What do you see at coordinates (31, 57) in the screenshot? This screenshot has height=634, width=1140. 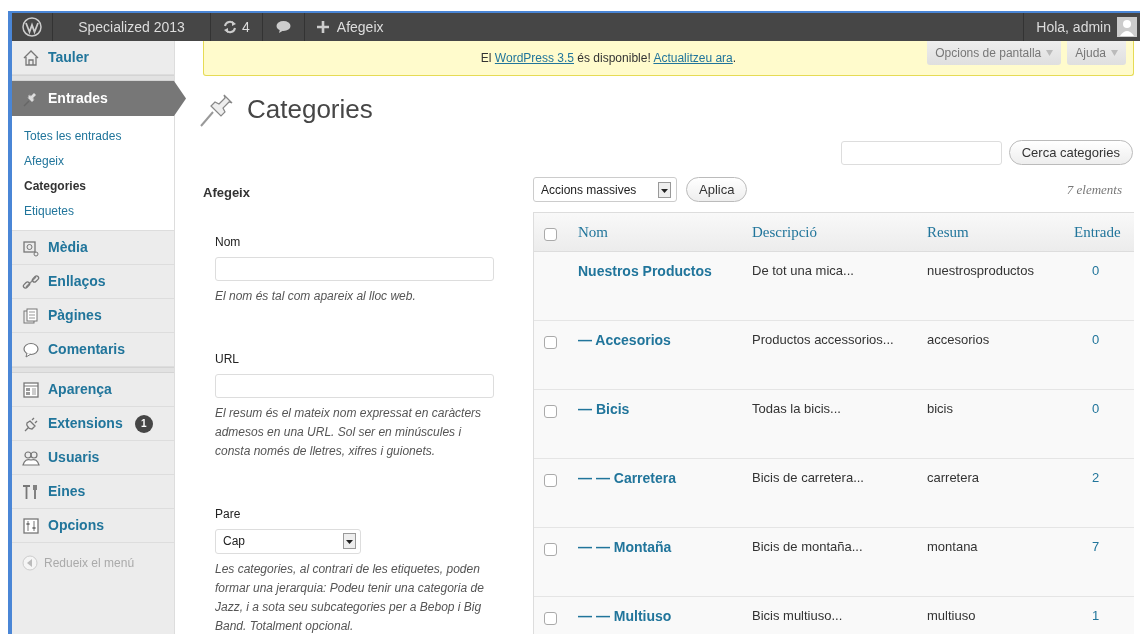 I see `house-icon` at bounding box center [31, 57].